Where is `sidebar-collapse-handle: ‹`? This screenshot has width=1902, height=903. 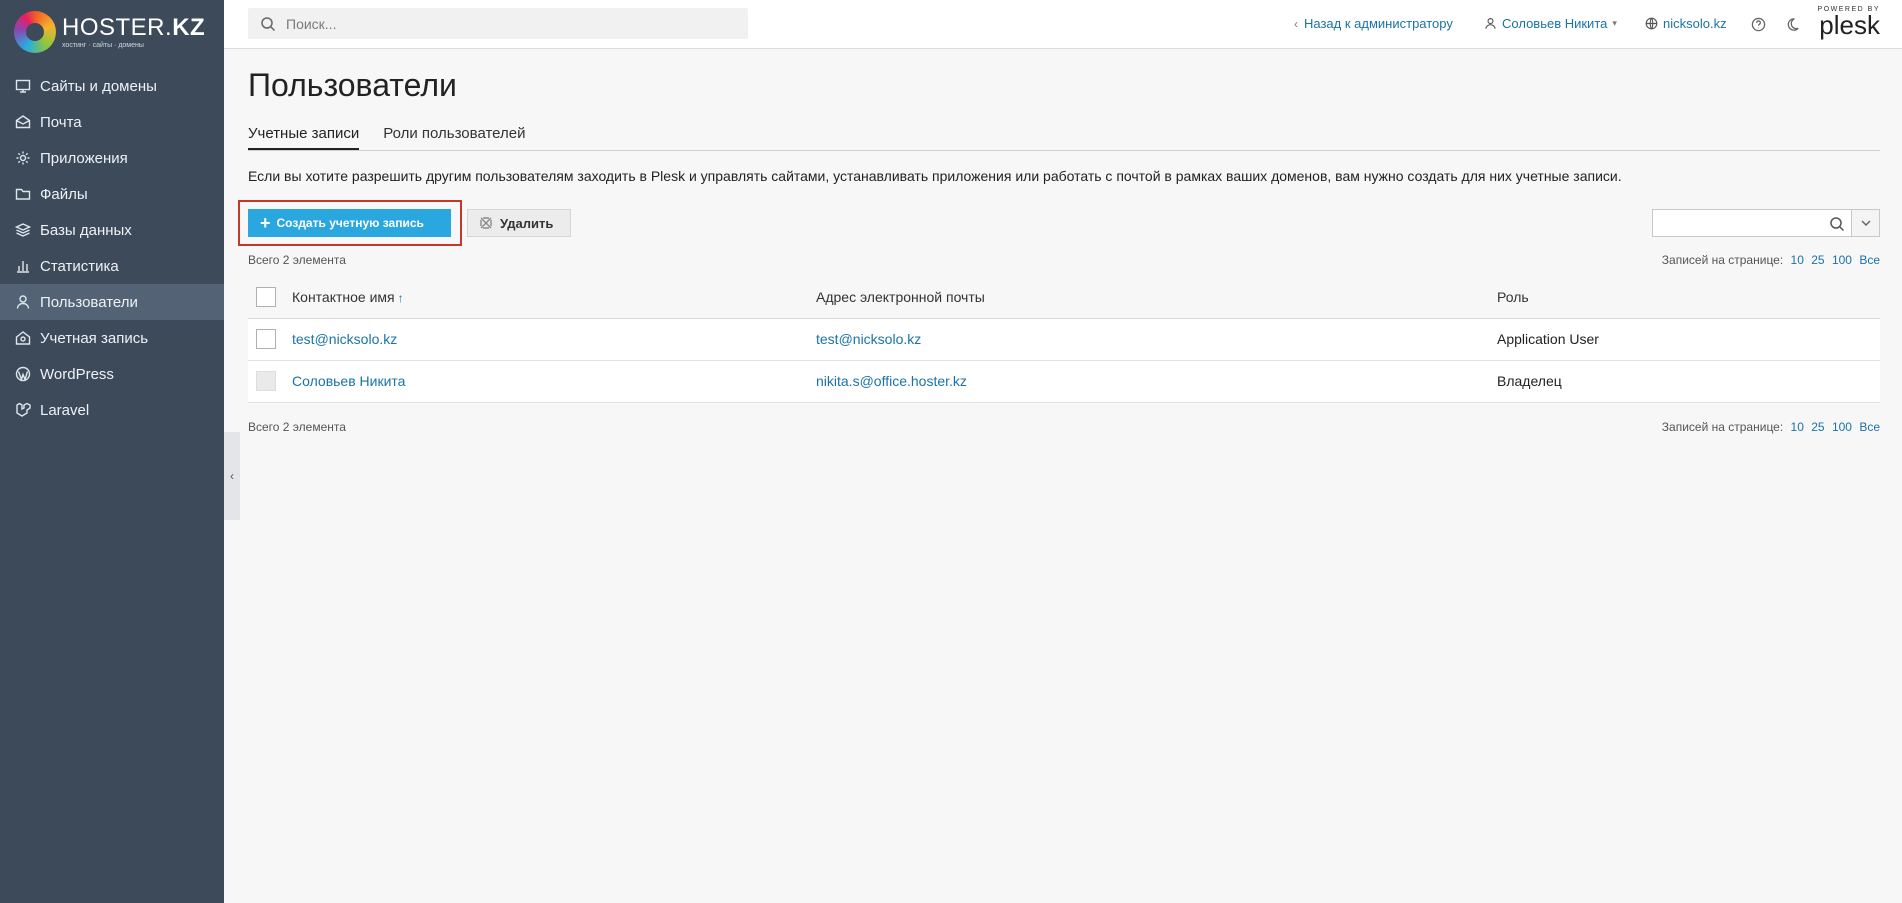 sidebar-collapse-handle: ‹ is located at coordinates (232, 476).